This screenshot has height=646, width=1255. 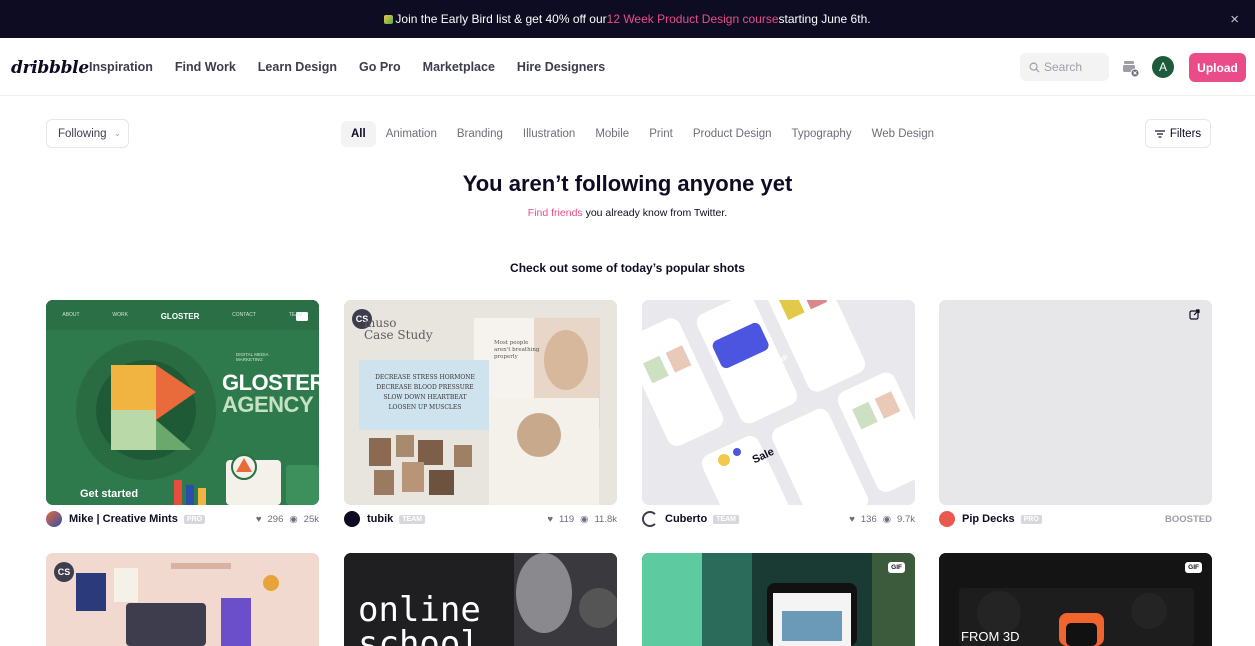 What do you see at coordinates (990, 636) in the screenshot?
I see `from-3d-text: FROM 3D` at bounding box center [990, 636].